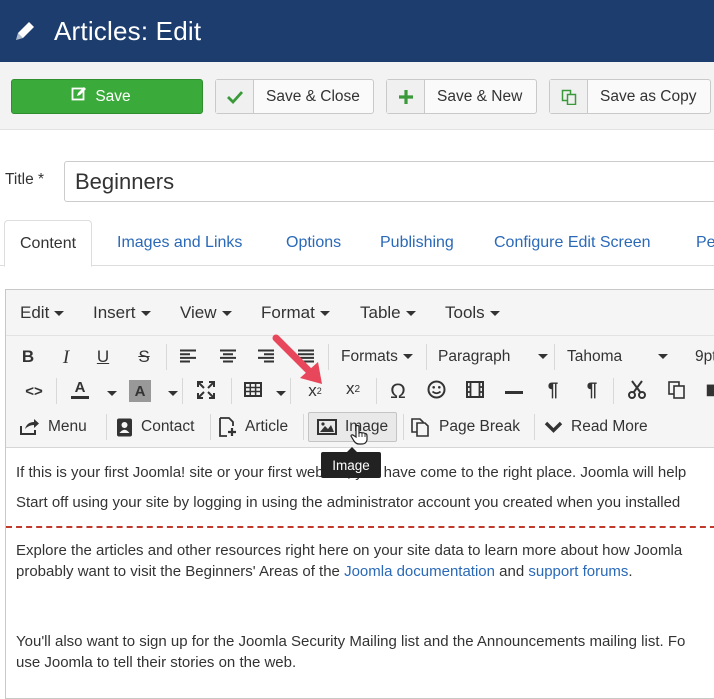 The image size is (714, 699). Describe the element at coordinates (206, 390) in the screenshot. I see `fullscreen-icon` at that location.